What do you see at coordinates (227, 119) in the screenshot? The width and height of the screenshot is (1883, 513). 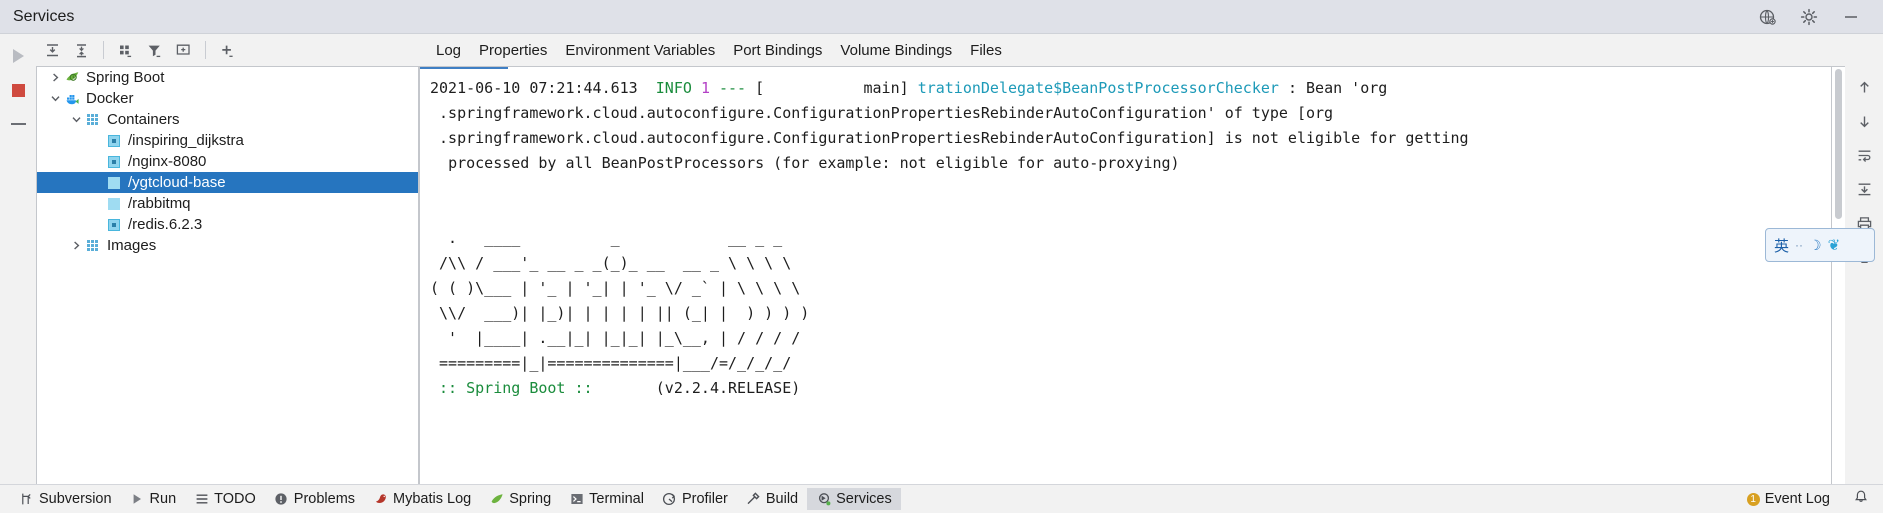 I see `tree-item-containers: Containers` at bounding box center [227, 119].